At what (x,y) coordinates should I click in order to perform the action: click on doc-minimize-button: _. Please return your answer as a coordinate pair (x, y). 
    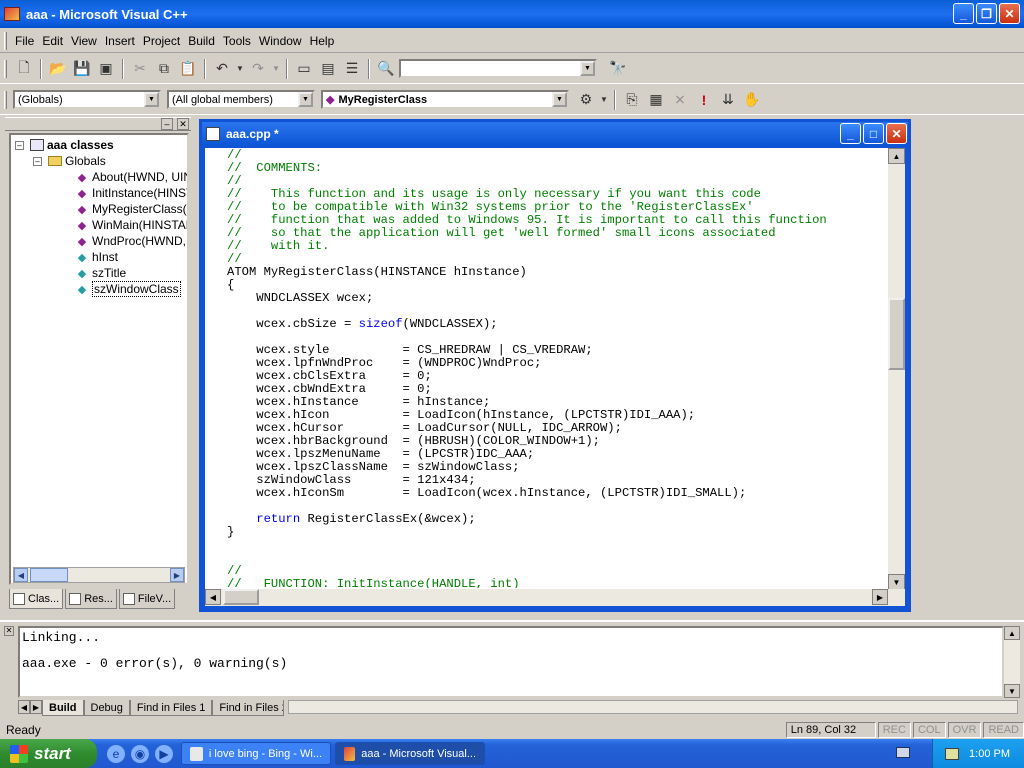
    Looking at the image, I should click on (850, 133).